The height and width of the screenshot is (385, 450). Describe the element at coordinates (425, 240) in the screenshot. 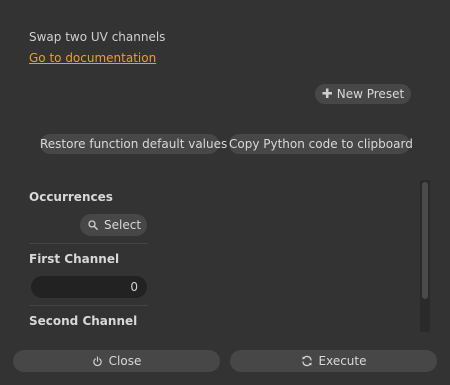

I see `scrollbar-thumb` at that location.